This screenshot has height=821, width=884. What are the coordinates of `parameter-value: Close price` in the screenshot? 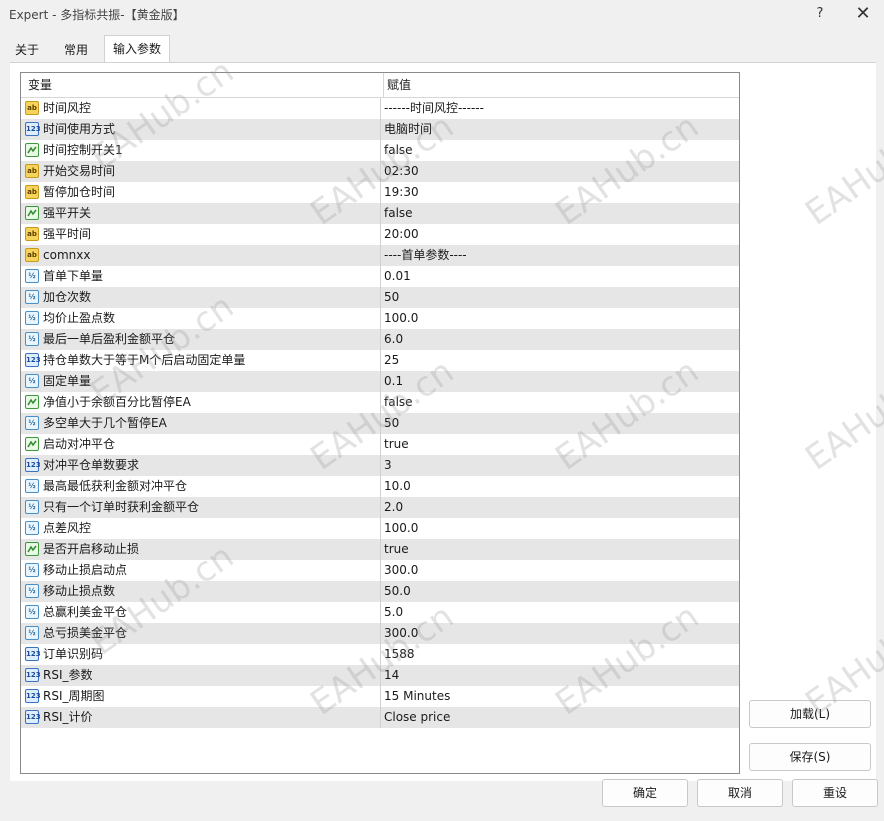 It's located at (557, 717).